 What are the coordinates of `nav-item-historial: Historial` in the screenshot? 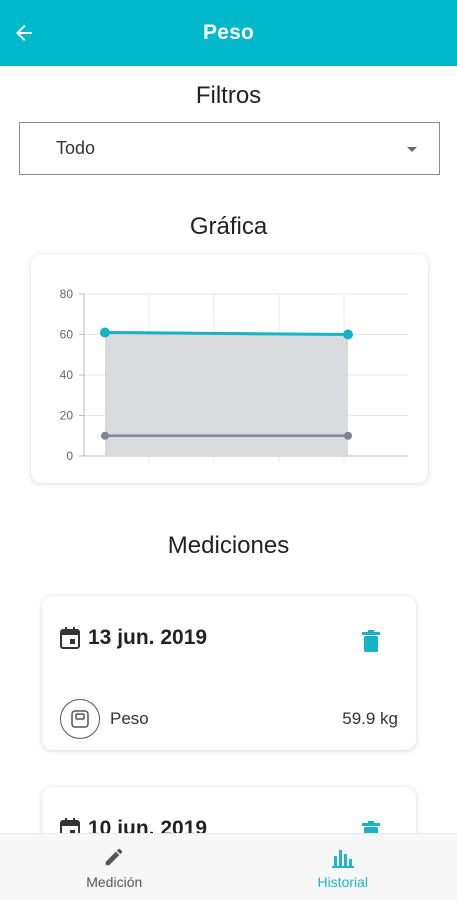 It's located at (343, 867).